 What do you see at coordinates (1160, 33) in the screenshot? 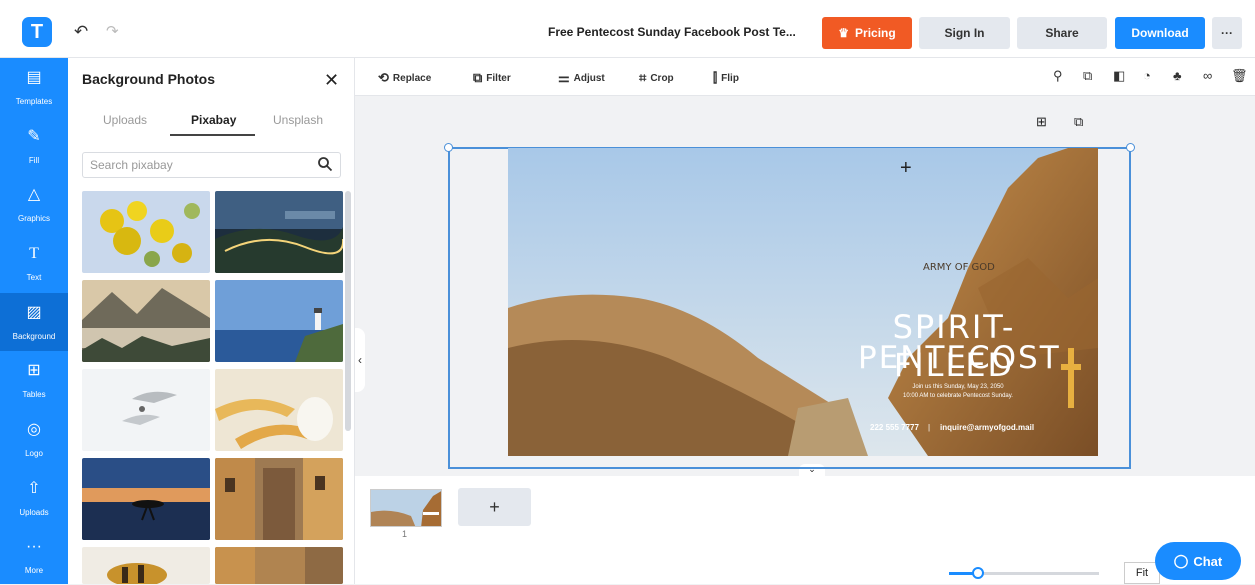
I see `download-button: Download` at bounding box center [1160, 33].